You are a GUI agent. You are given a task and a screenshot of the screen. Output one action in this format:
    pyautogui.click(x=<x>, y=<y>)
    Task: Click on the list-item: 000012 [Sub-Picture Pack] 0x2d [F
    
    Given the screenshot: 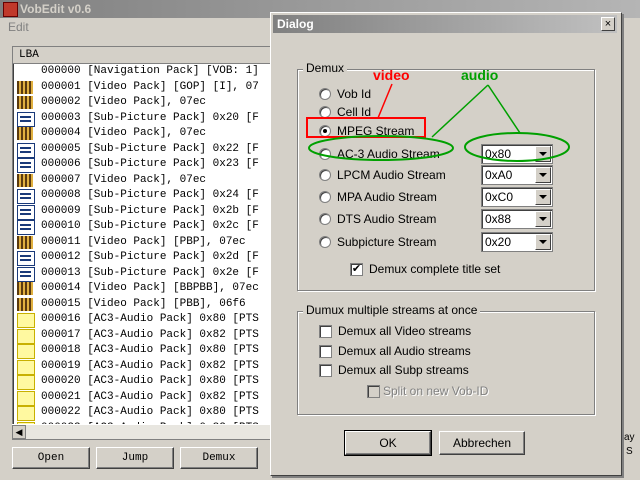 What is the action you would take?
    pyautogui.click(x=145, y=258)
    